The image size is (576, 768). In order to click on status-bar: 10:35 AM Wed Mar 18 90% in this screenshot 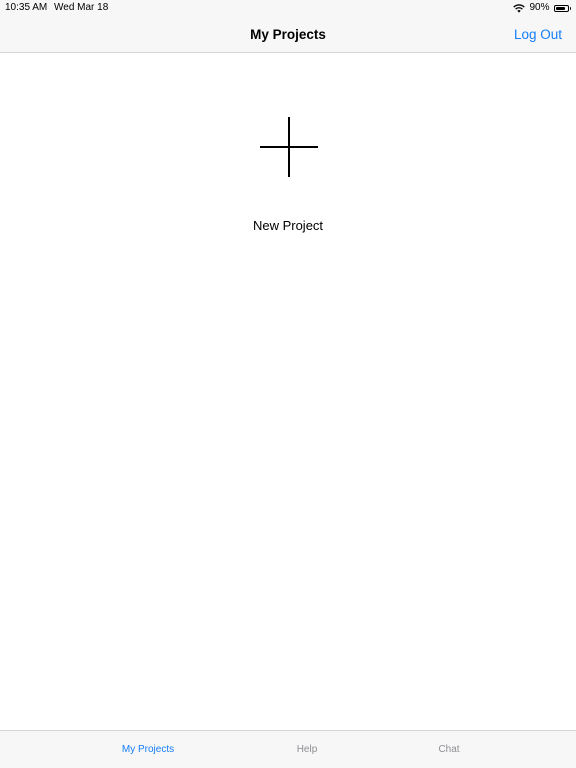, I will do `click(288, 8)`.